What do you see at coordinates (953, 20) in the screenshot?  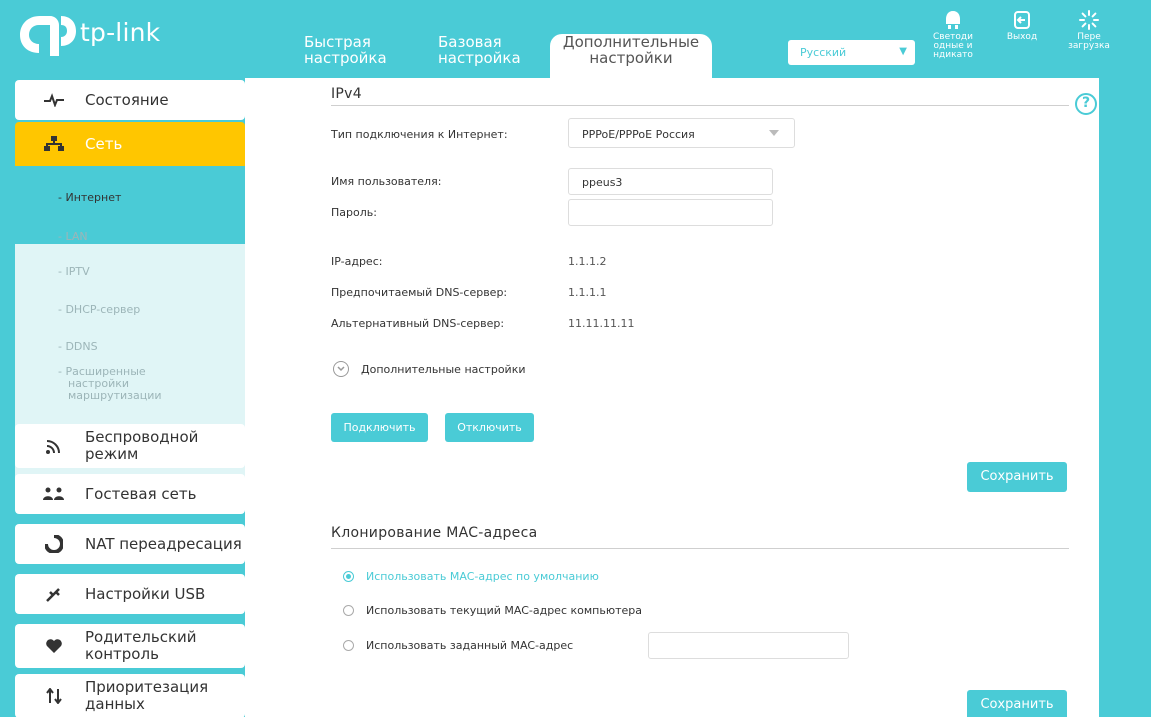 I see `led-bulb-icon` at bounding box center [953, 20].